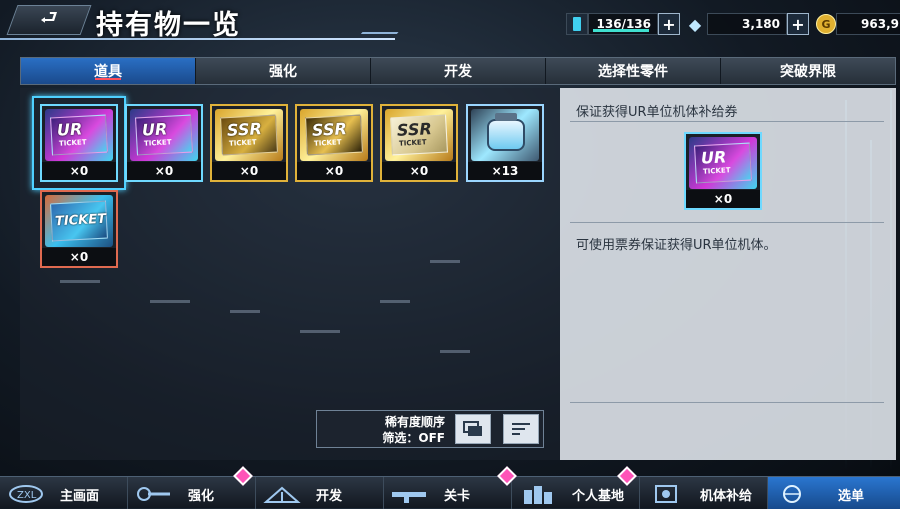 The image size is (900, 509). Describe the element at coordinates (192, 487) in the screenshot. I see `nav-enhance: 强化` at that location.